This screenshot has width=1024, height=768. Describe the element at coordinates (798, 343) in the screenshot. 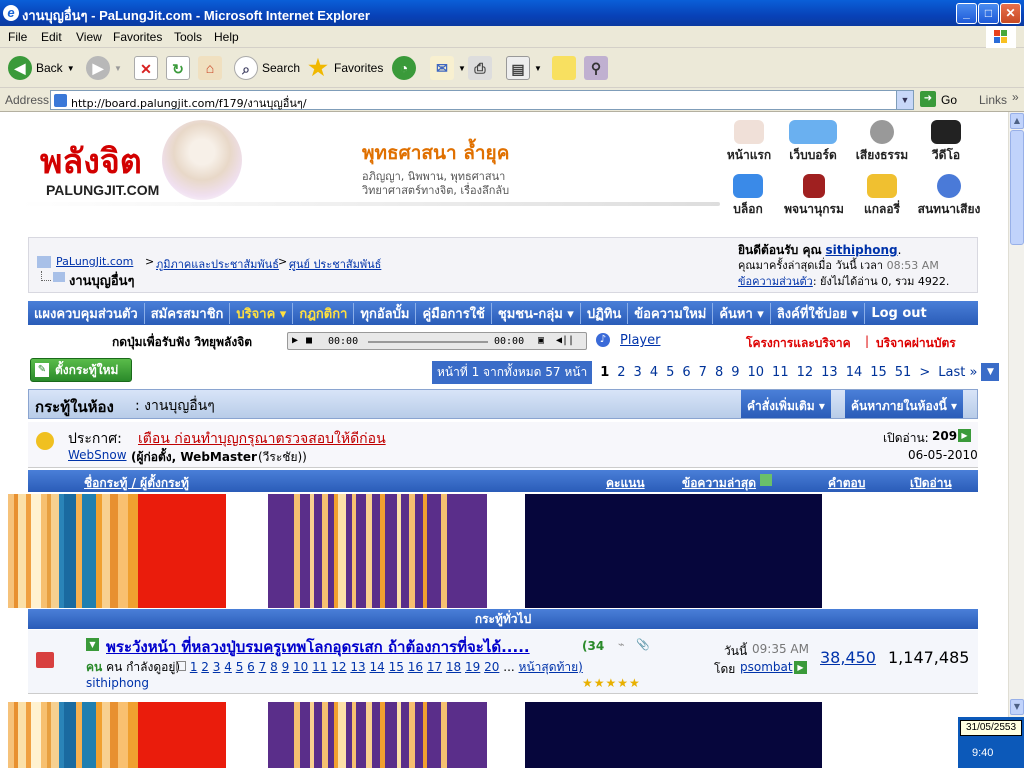

I see `projects-link: โครงการและบริจาค` at that location.